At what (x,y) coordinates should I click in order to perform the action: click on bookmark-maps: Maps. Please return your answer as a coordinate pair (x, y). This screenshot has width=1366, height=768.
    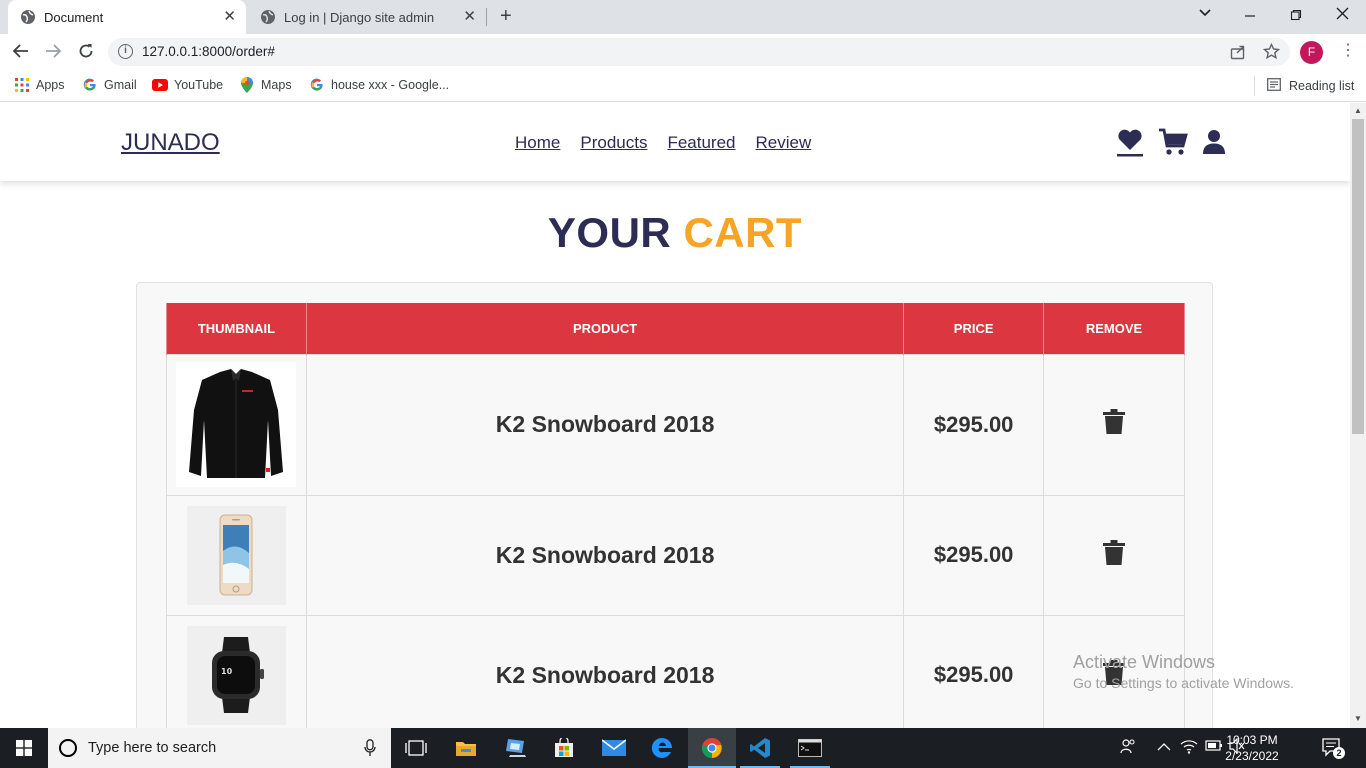
    Looking at the image, I should click on (265, 85).